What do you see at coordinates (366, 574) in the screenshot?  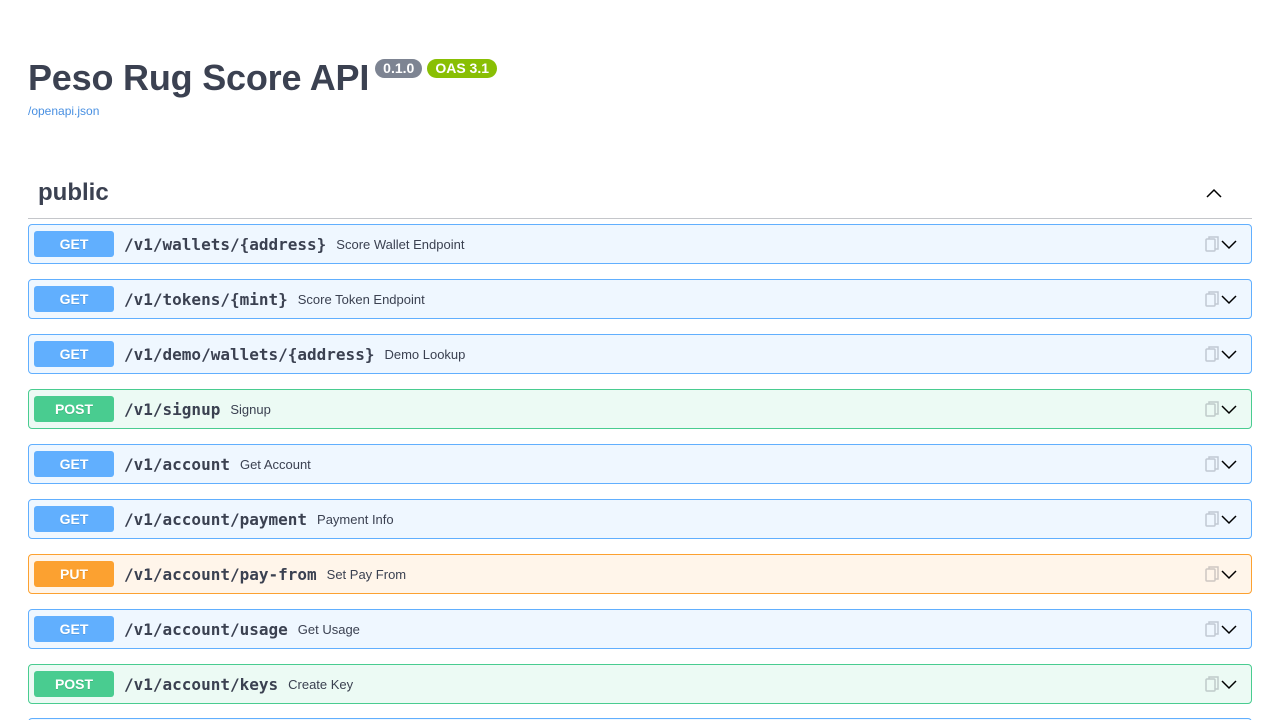 I see `operation-summary: Set Pay From` at bounding box center [366, 574].